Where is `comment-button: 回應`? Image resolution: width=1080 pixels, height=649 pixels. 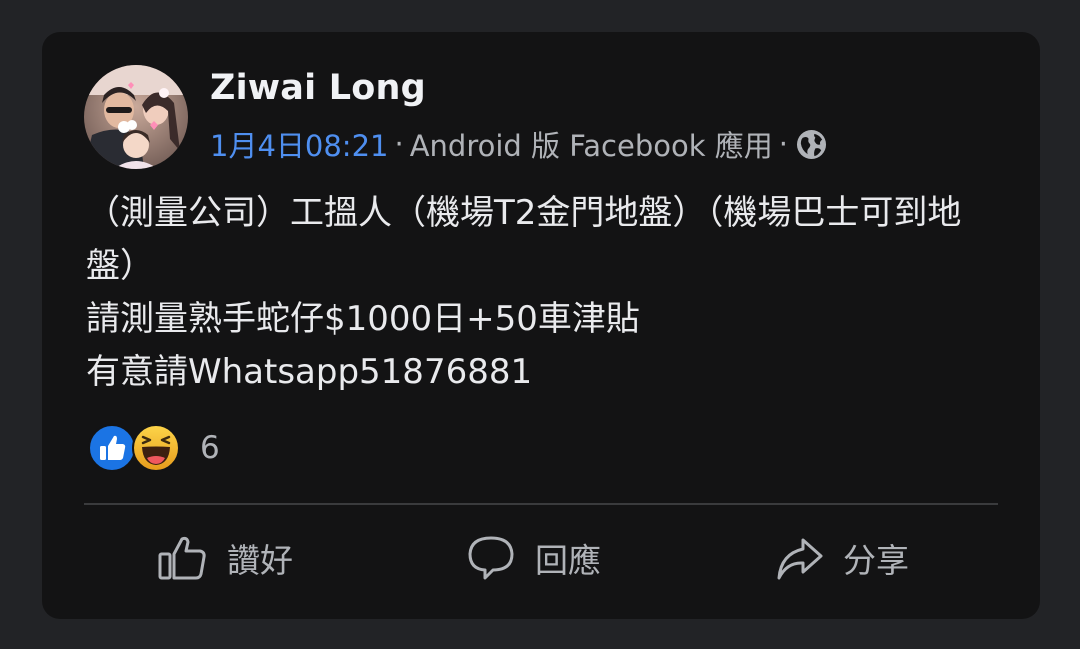
comment-button: 回應 is located at coordinates (534, 558).